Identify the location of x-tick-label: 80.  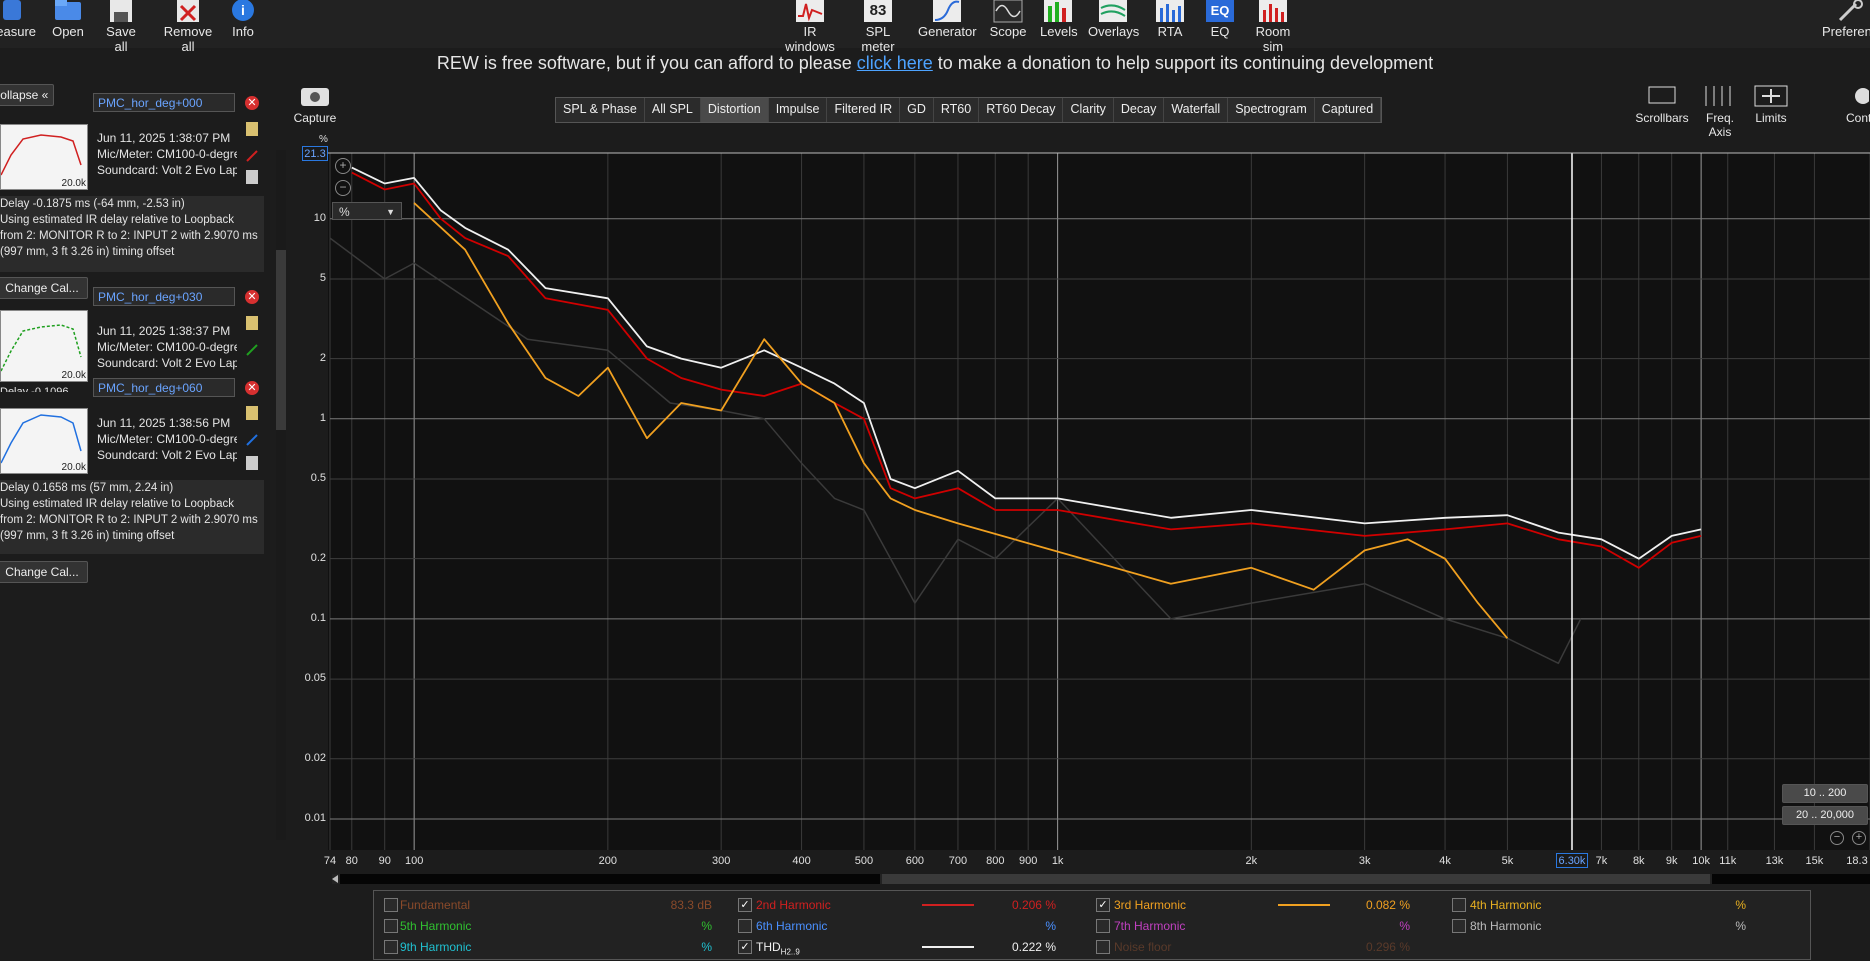
(351, 861).